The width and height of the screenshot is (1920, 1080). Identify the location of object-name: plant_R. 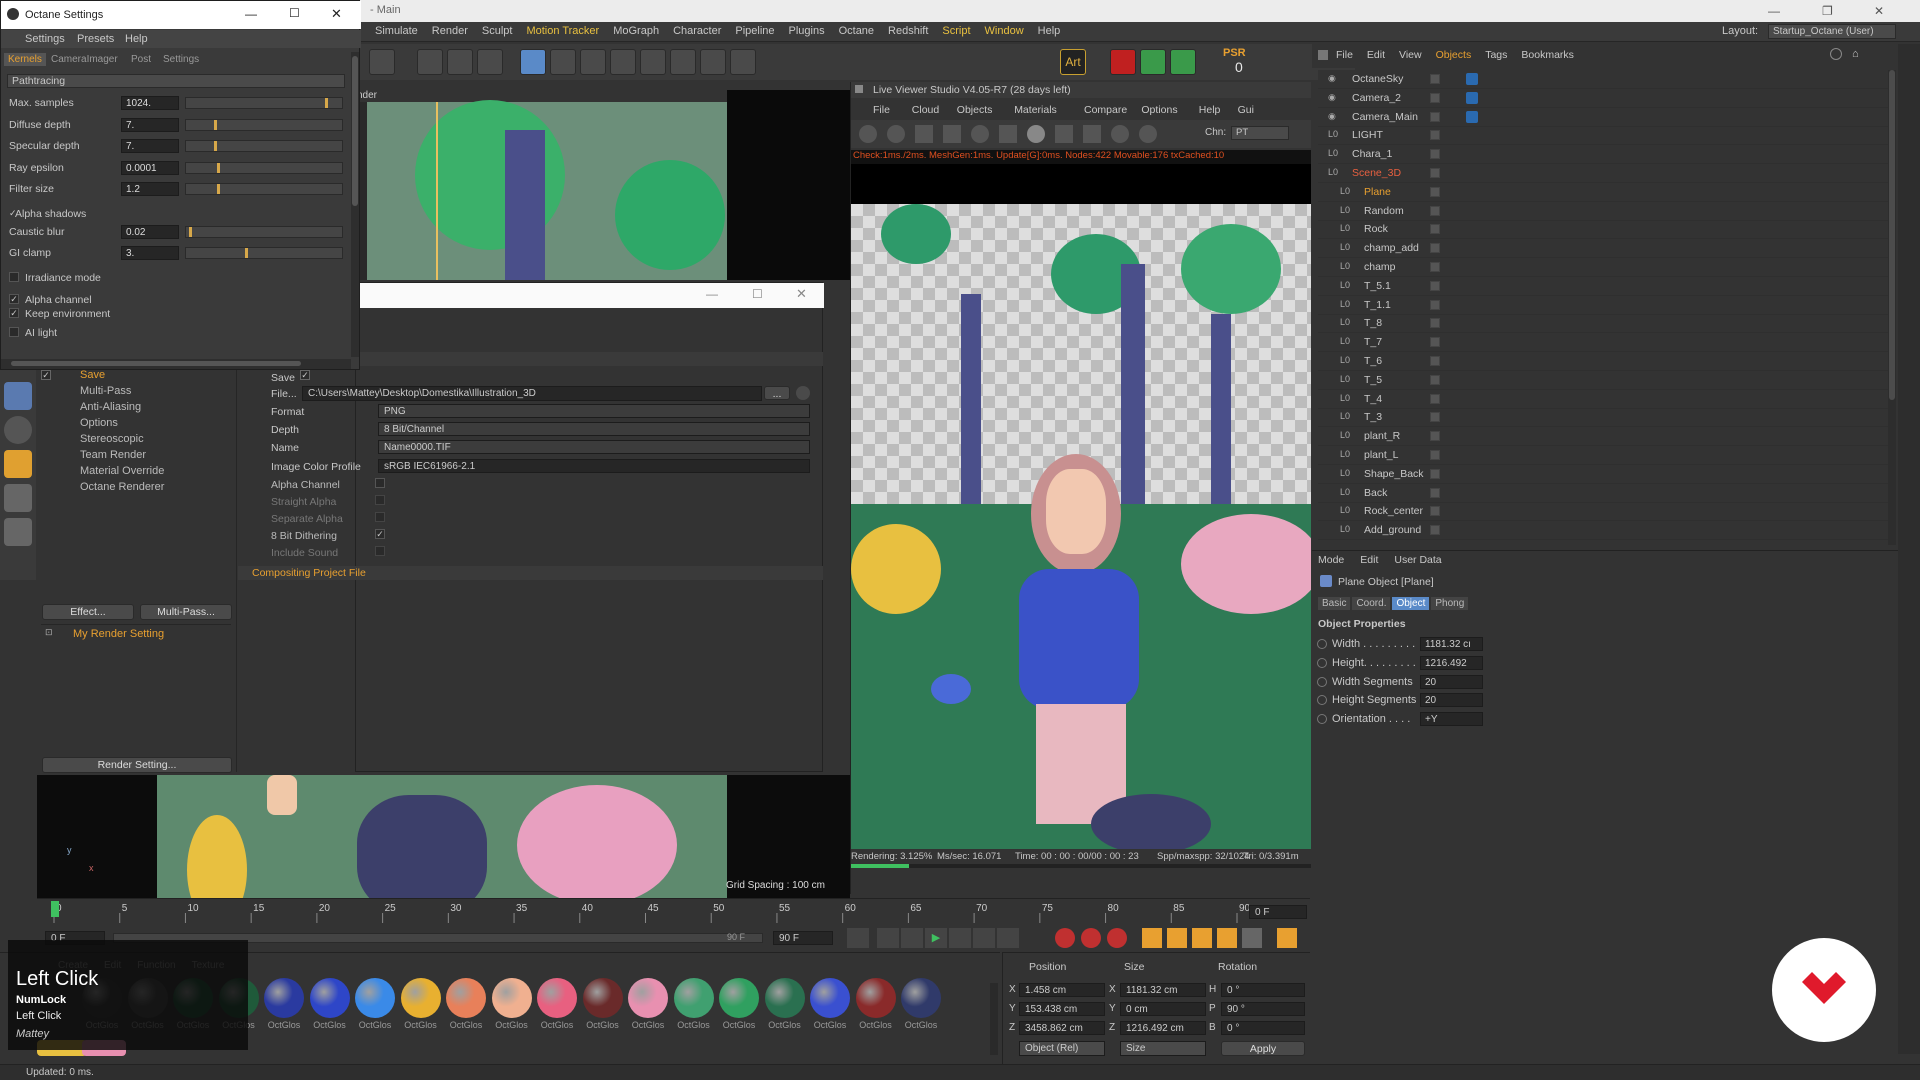
(1382, 436).